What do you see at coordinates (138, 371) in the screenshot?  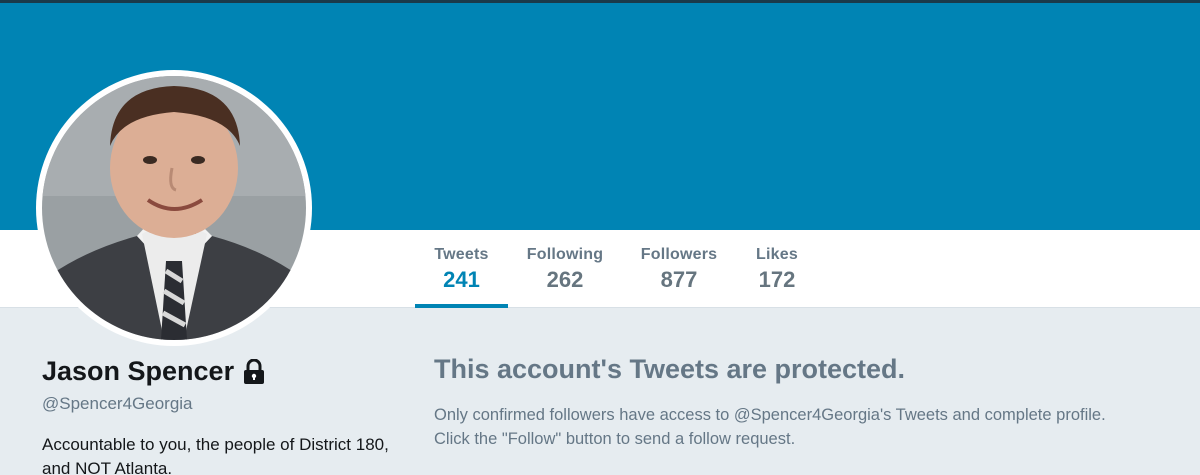 I see `profile-name-text: Jason Spencer` at bounding box center [138, 371].